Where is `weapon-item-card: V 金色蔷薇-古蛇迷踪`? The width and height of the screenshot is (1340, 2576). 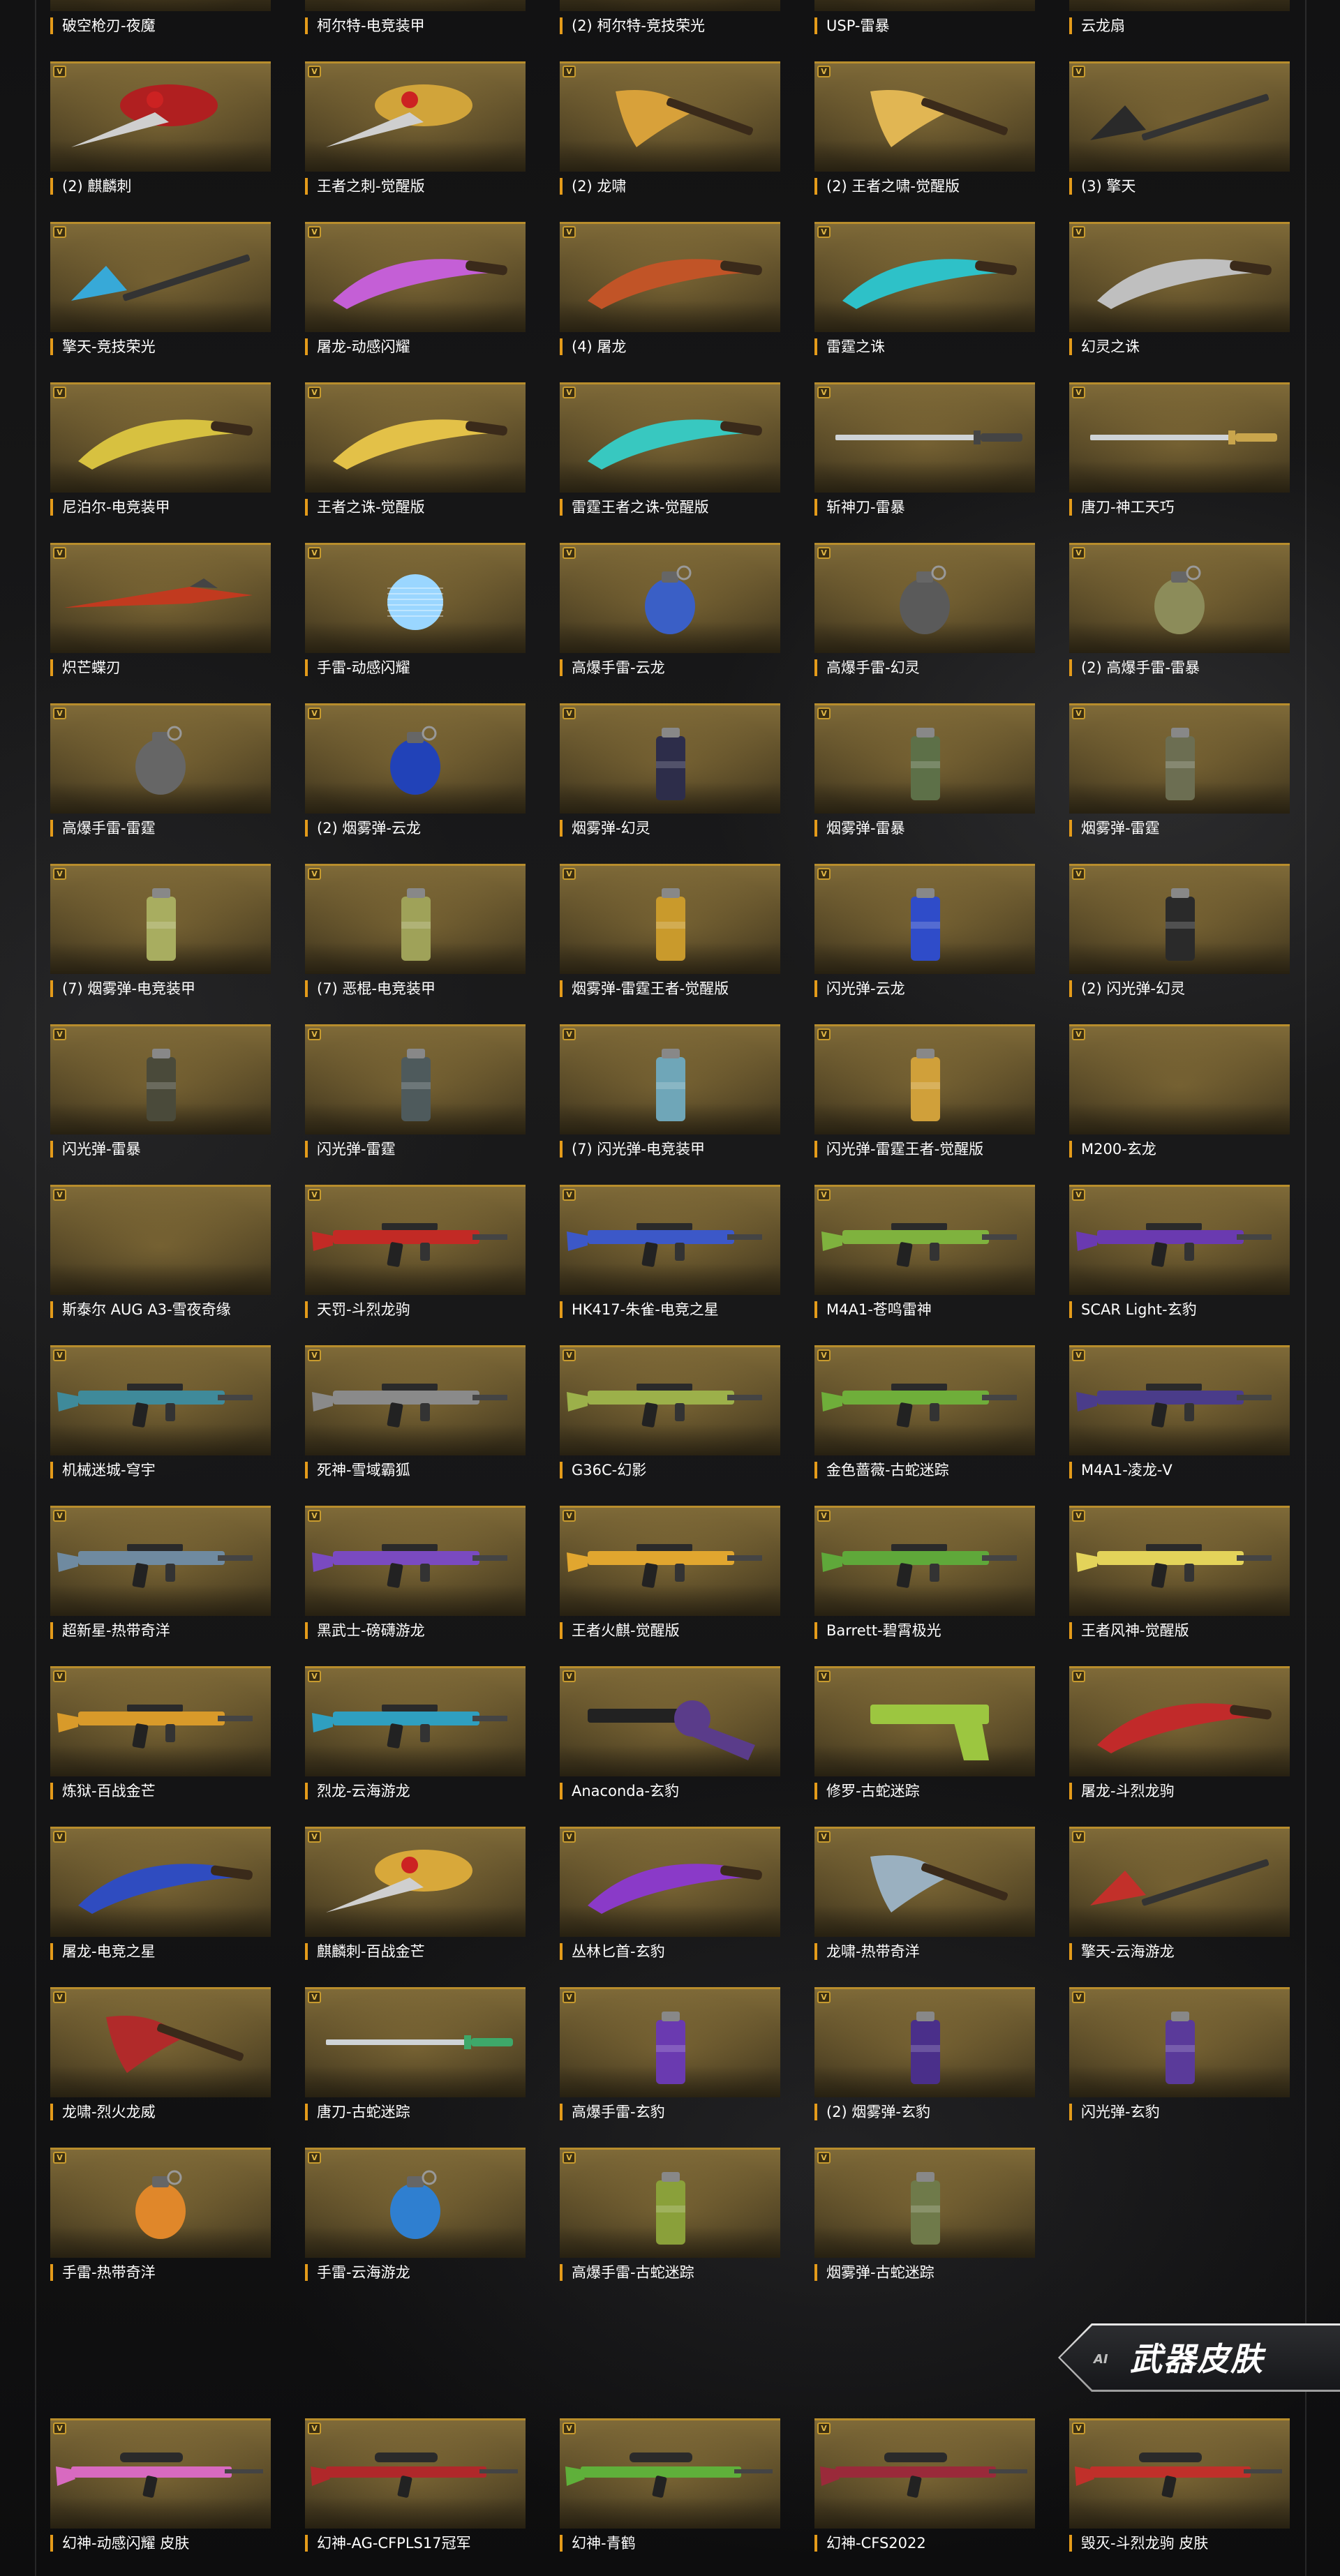 weapon-item-card: V 金色蔷薇-古蛇迷踪 is located at coordinates (924, 1411).